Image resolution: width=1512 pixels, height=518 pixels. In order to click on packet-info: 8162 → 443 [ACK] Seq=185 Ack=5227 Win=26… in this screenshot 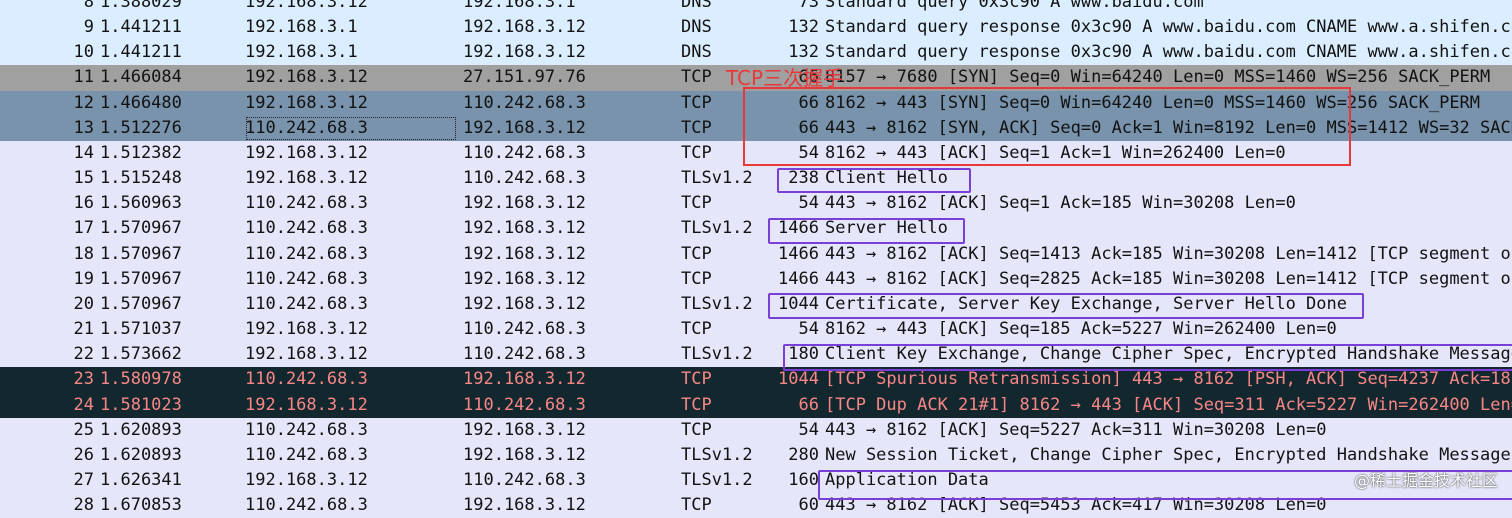, I will do `click(1081, 329)`.